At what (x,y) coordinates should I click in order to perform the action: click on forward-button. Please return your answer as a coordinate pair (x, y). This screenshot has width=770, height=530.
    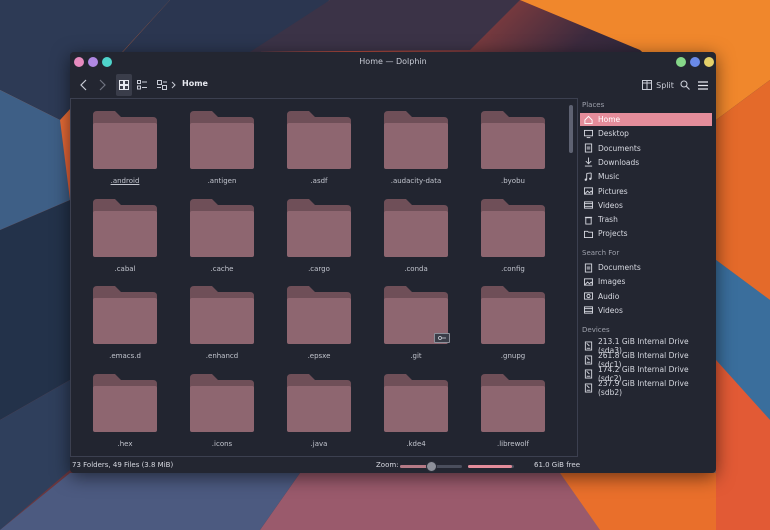
    Looking at the image, I should click on (102, 85).